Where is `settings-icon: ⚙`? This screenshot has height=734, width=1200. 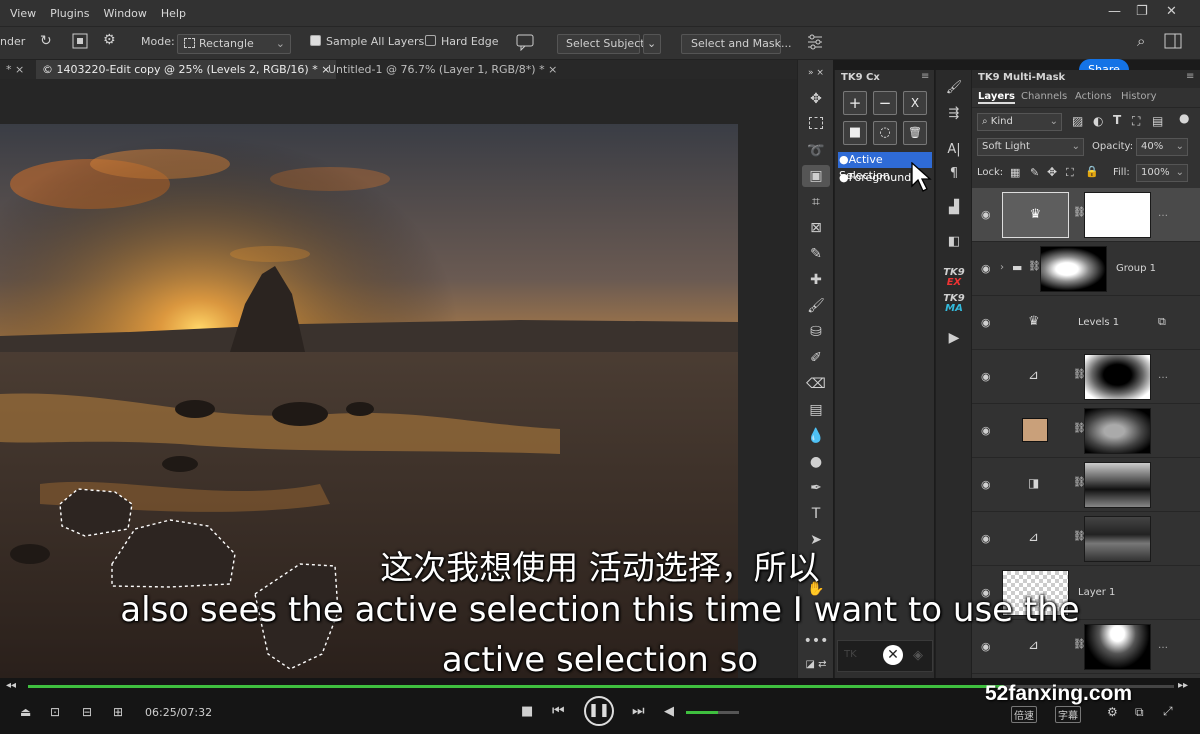
settings-icon: ⚙ is located at coordinates (1112, 712).